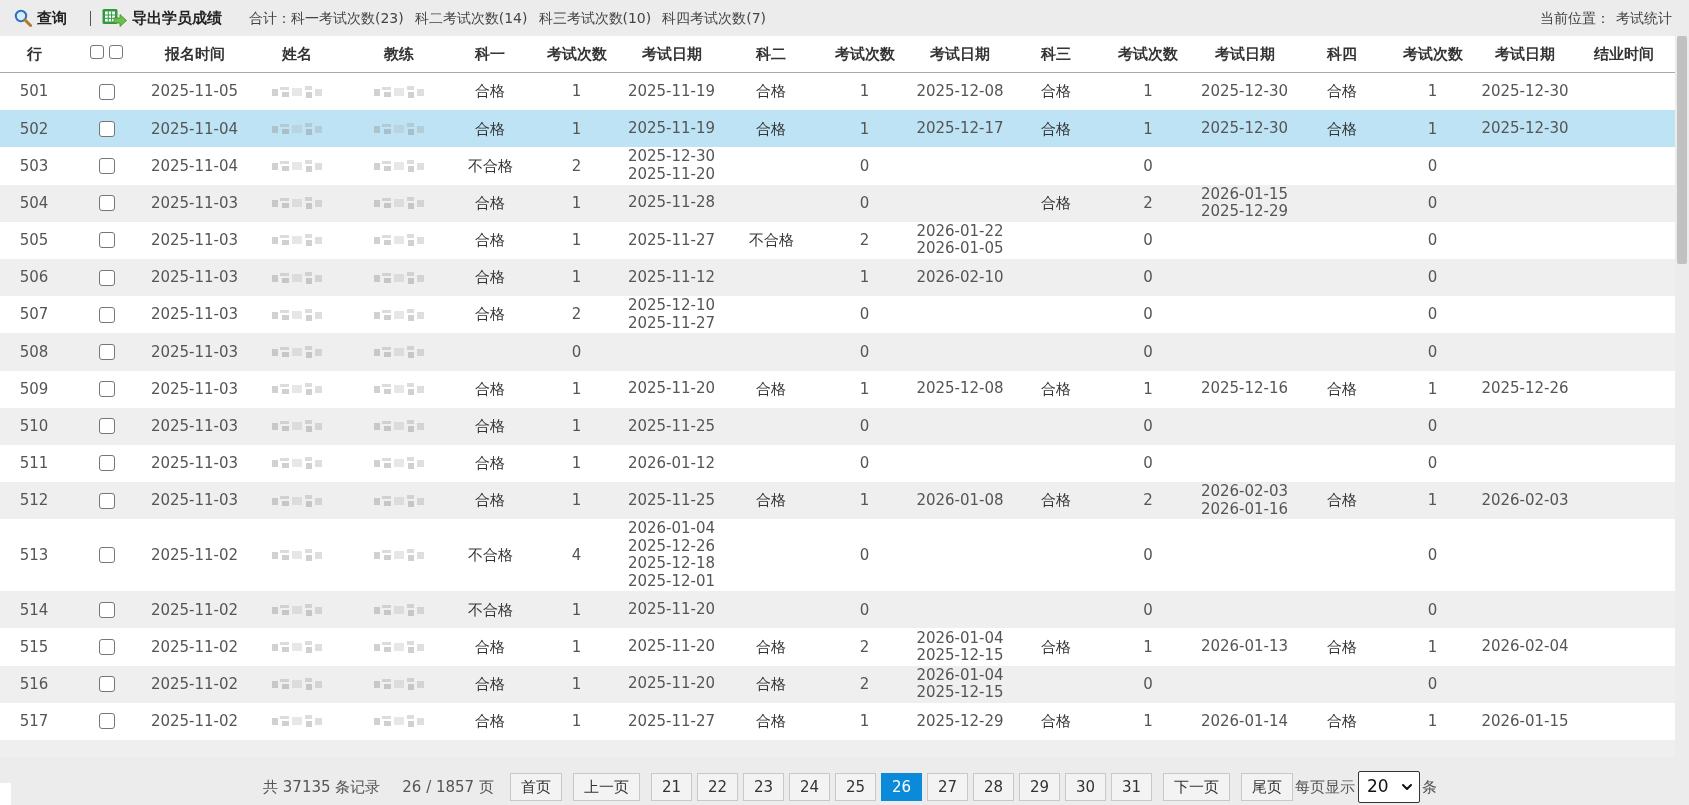 This screenshot has height=805, width=1689. What do you see at coordinates (837, 352) in the screenshot?
I see `table-row: 508 2025-11-03 0 0 0 0` at bounding box center [837, 352].